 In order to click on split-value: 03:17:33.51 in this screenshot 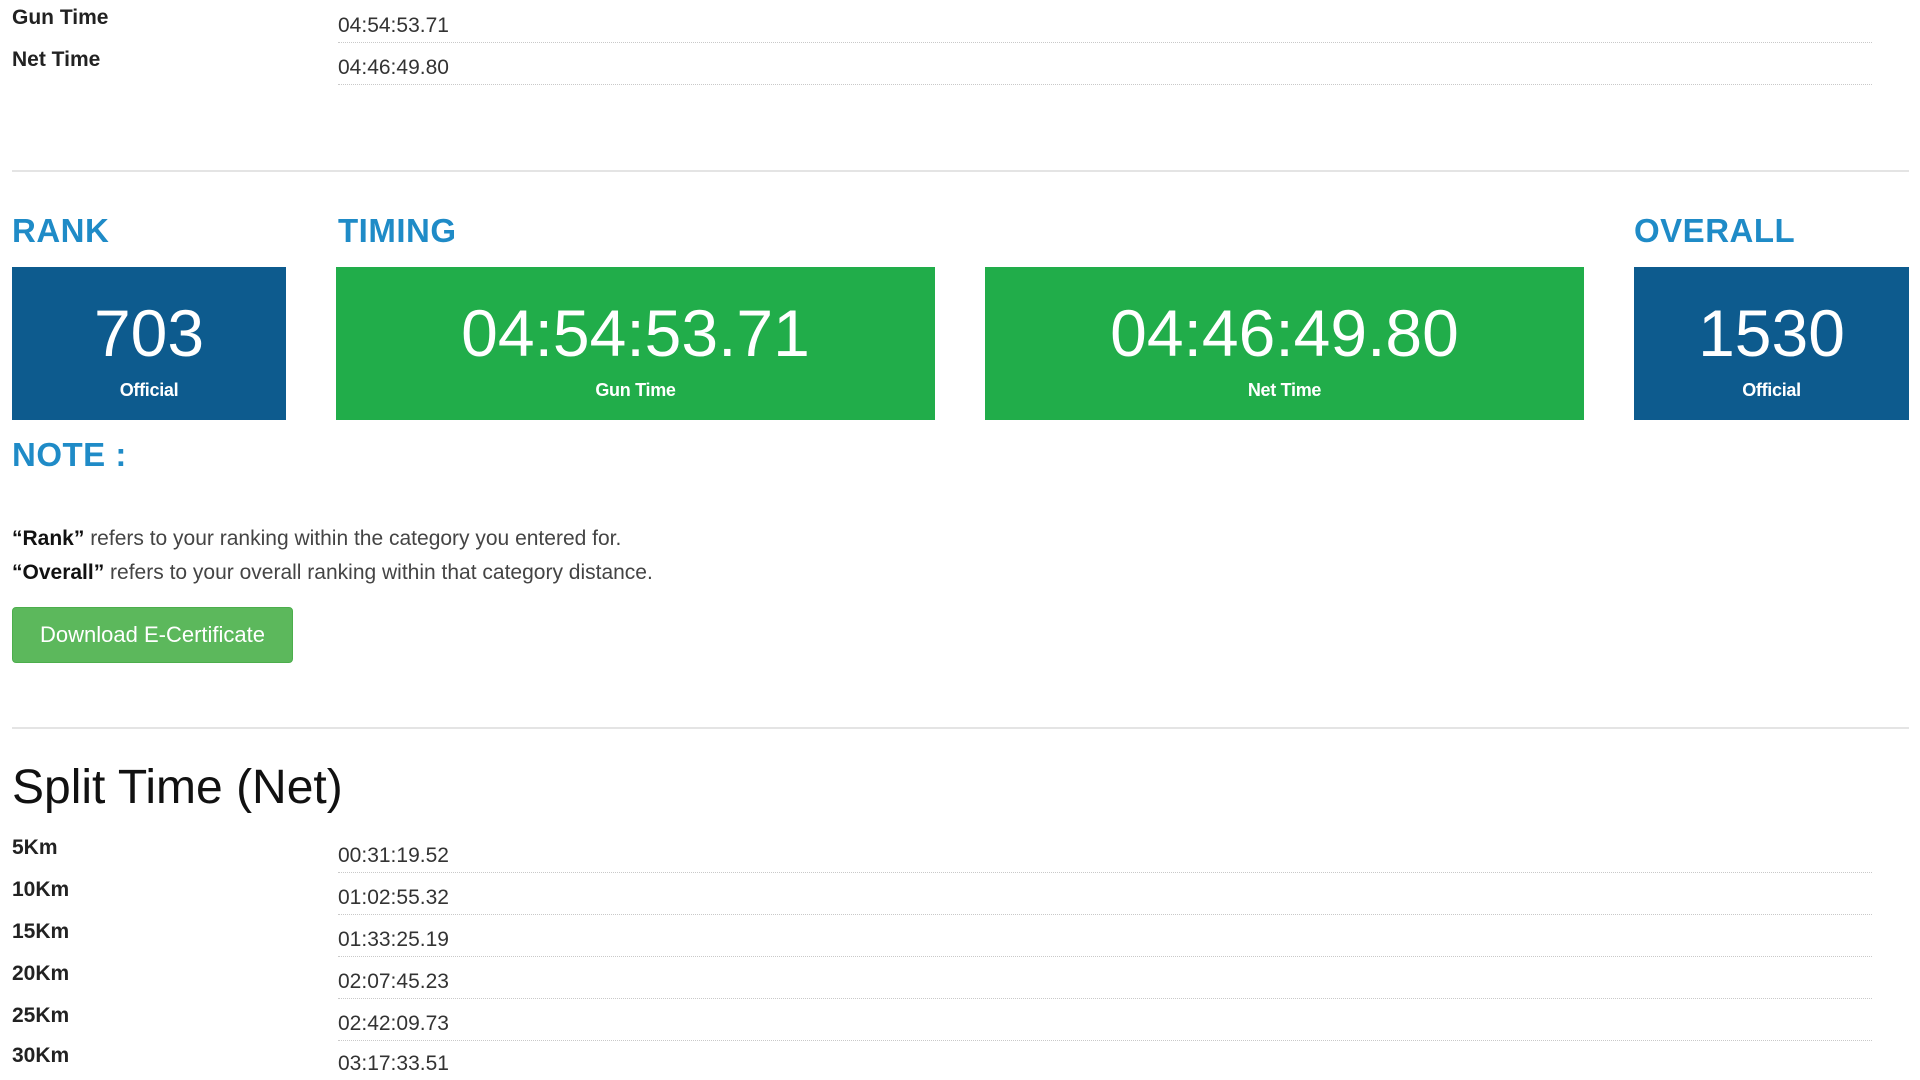, I will do `click(1105, 1066)`.